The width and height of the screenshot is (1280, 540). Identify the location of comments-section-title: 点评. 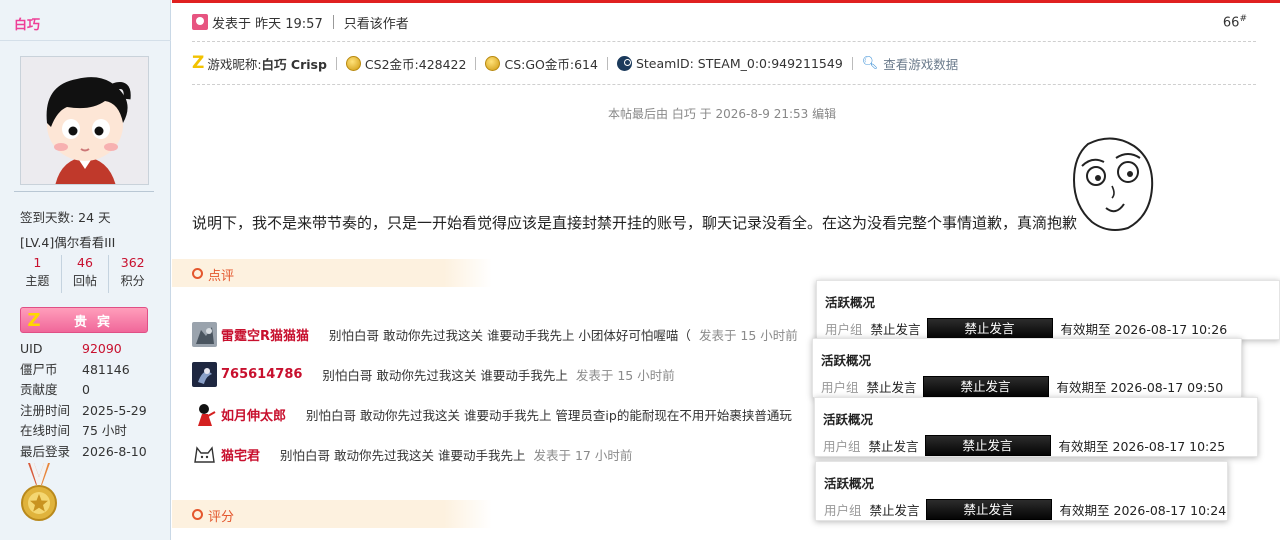
(221, 276).